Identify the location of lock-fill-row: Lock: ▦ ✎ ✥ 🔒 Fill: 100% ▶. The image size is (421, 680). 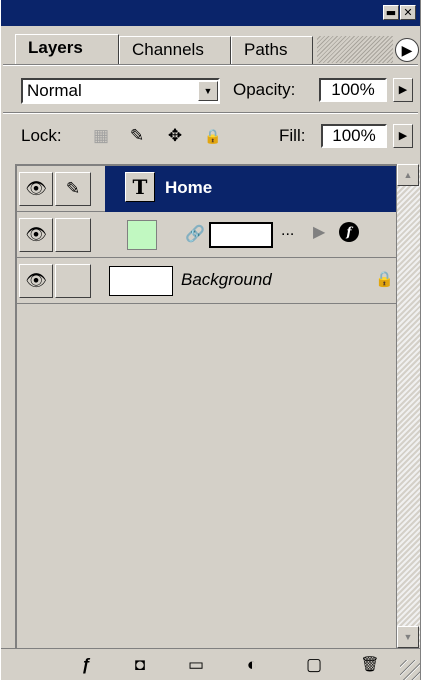
(210, 136).